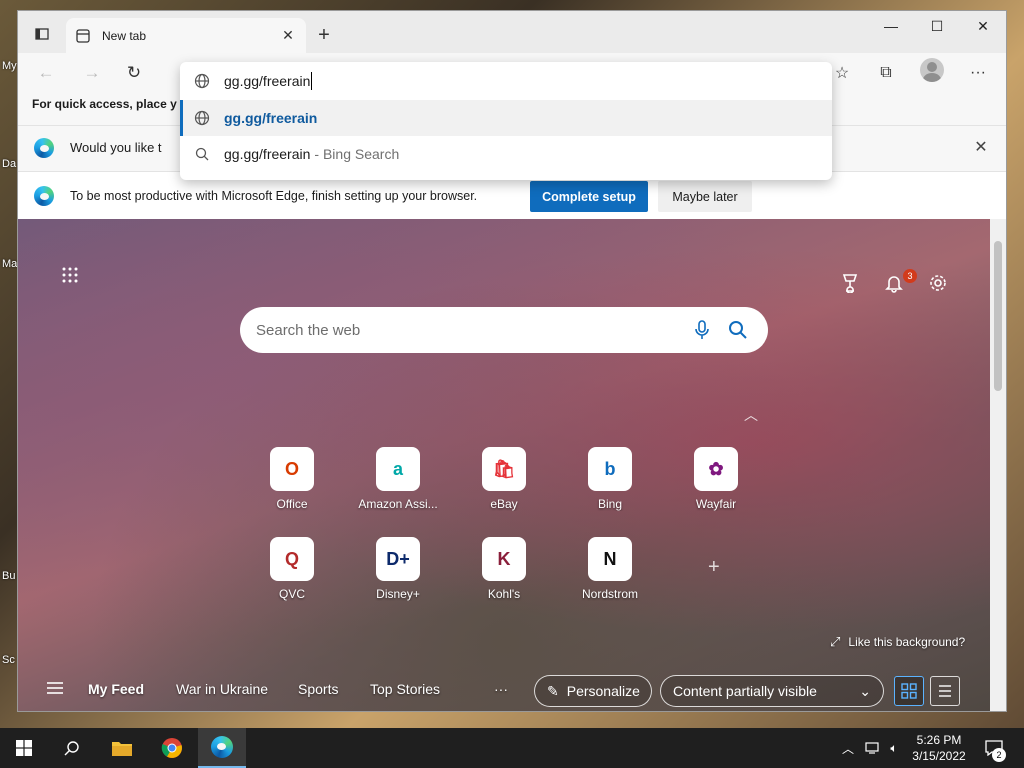 The height and width of the screenshot is (768, 1024). Describe the element at coordinates (267, 81) in the screenshot. I see `address-bar-value: gg.gg/freerain` at that location.